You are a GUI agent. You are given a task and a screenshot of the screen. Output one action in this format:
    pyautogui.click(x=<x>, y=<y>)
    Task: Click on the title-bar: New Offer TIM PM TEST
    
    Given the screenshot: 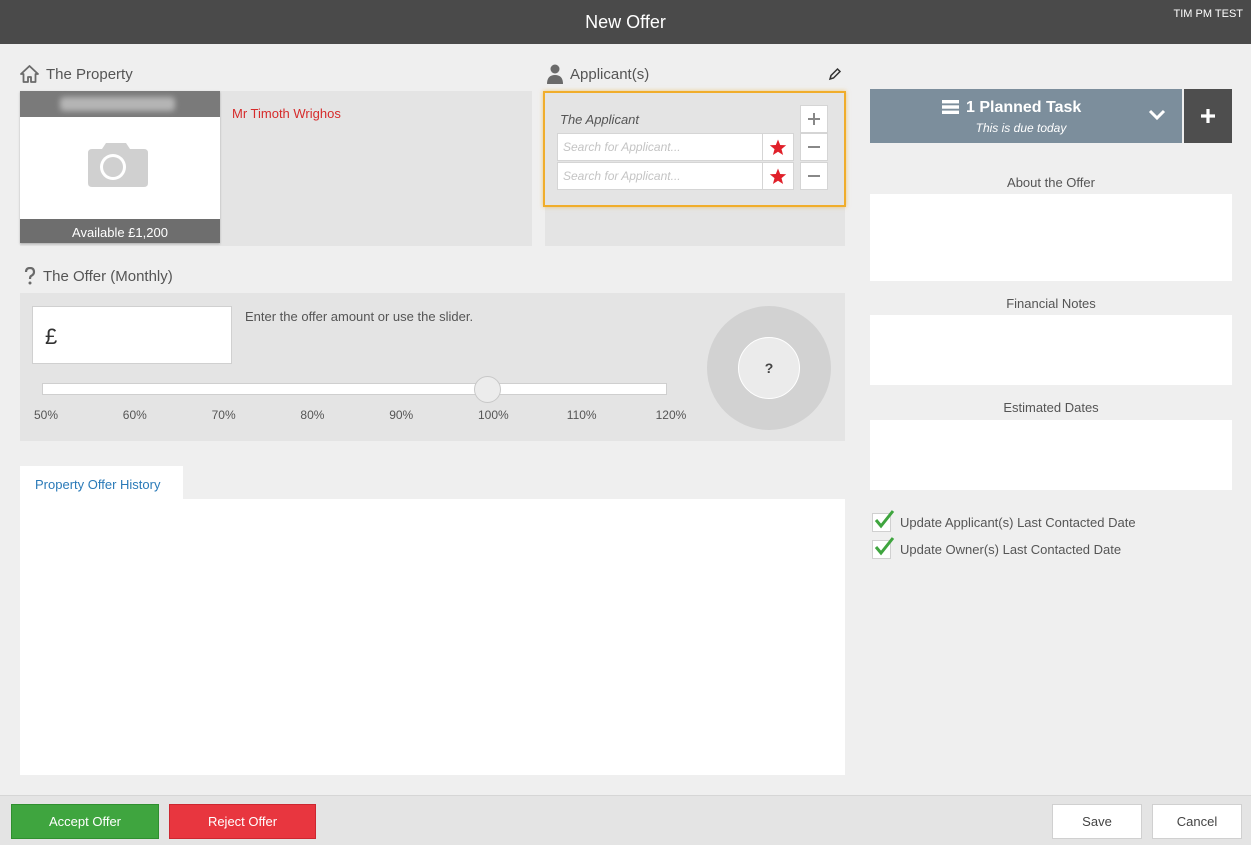 What is the action you would take?
    pyautogui.click(x=625, y=22)
    